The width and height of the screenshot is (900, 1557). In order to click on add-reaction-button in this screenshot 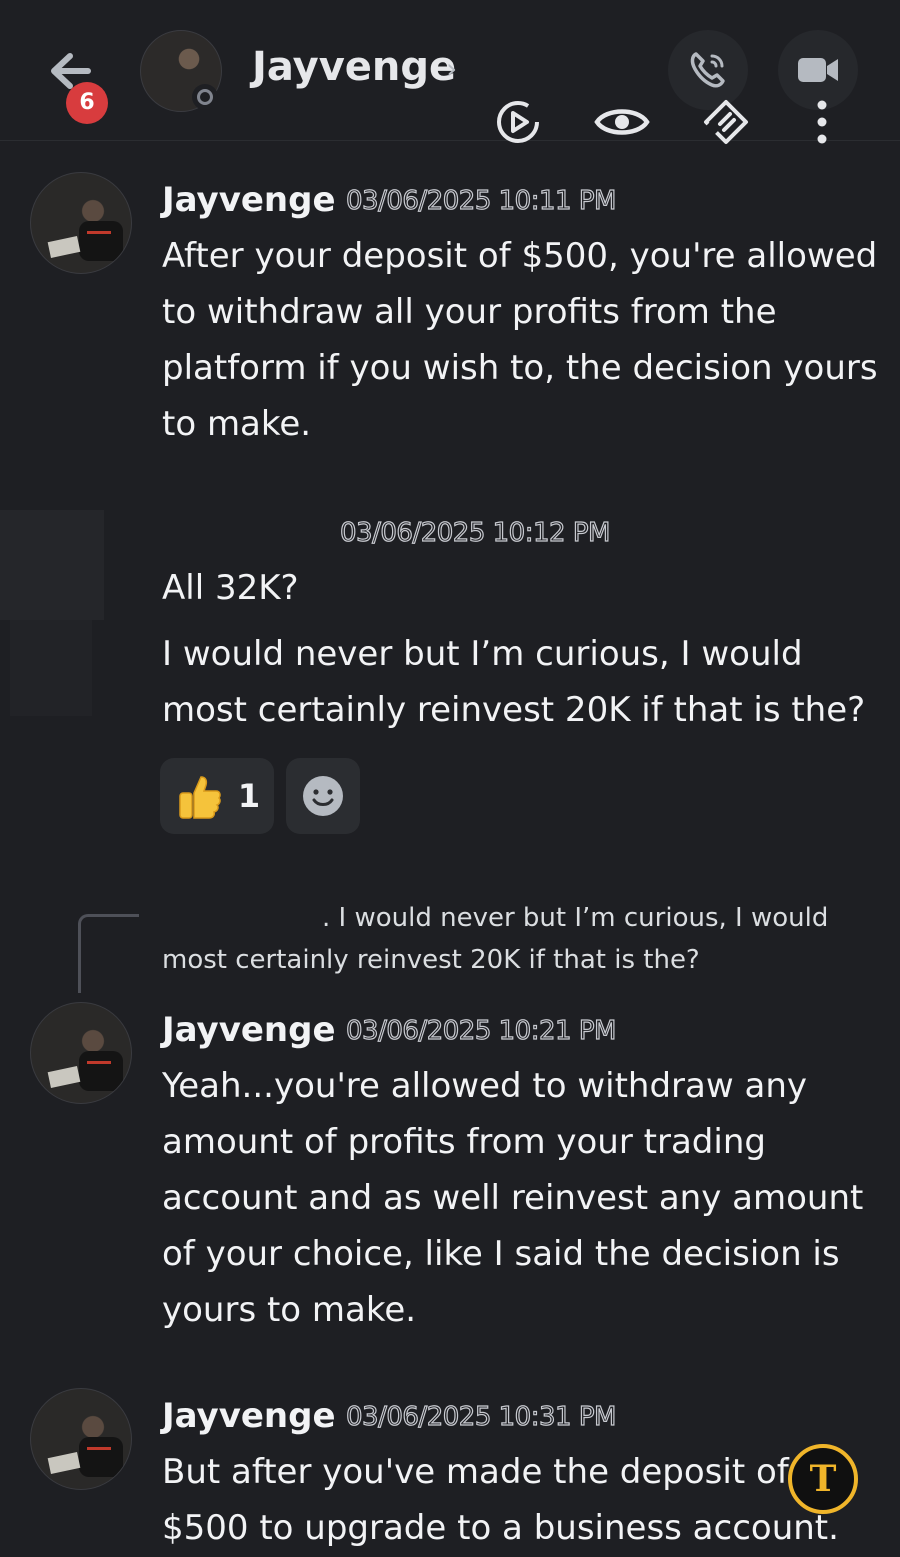, I will do `click(323, 796)`.